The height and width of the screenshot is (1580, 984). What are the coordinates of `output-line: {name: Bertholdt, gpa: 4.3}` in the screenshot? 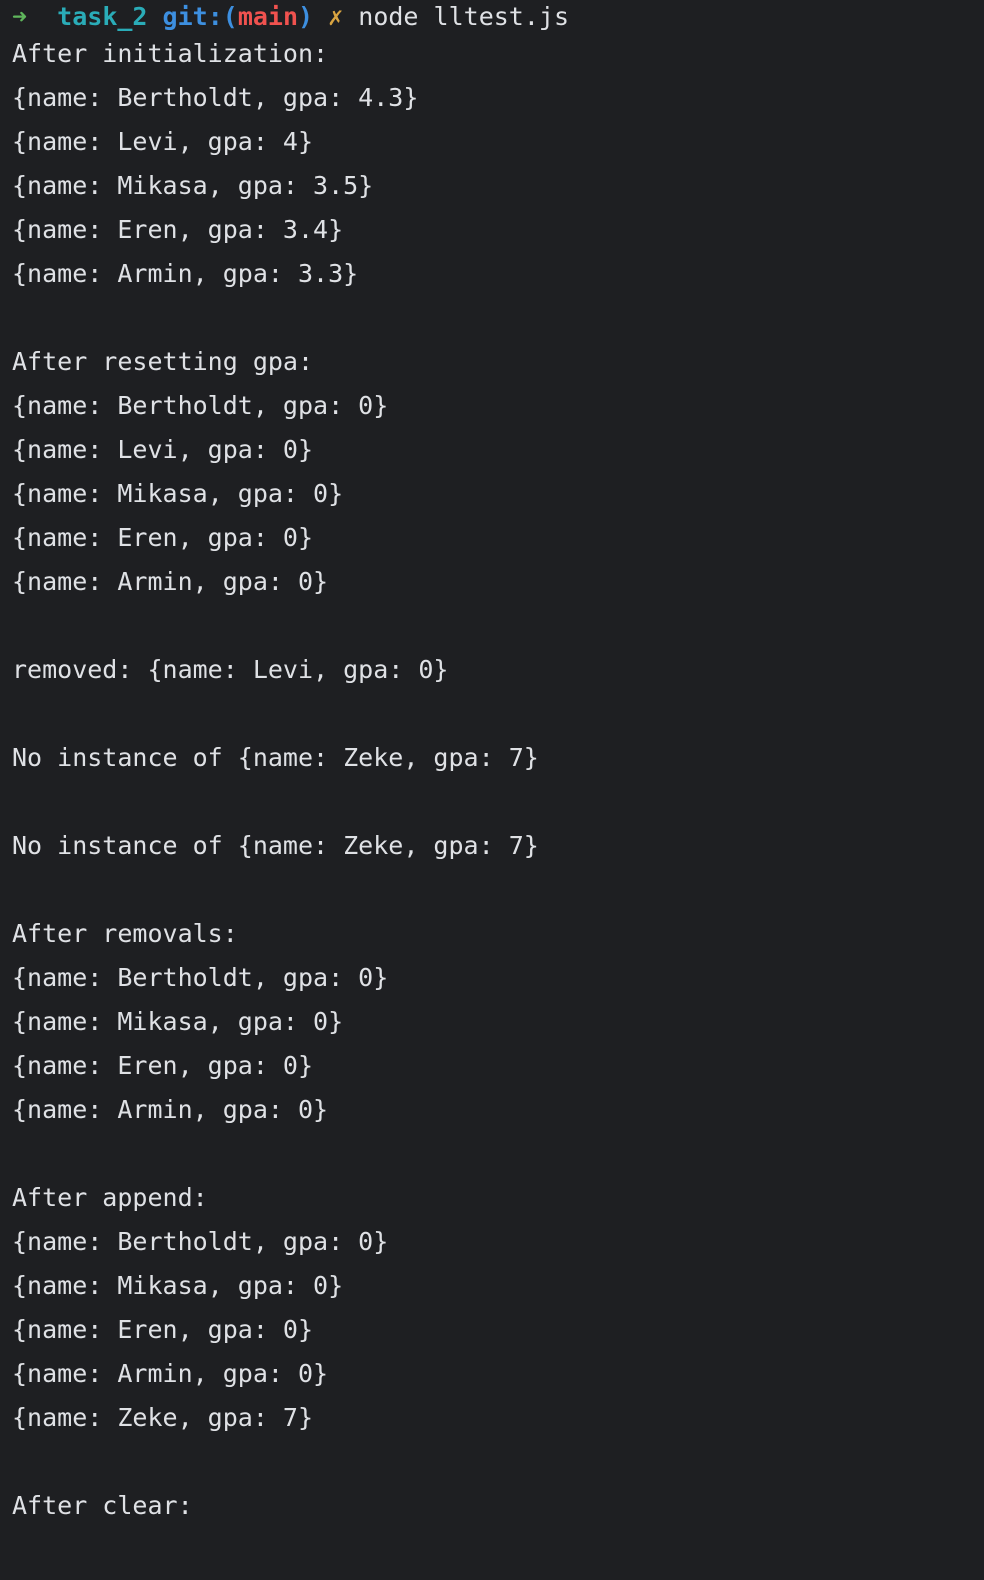 It's located at (215, 97).